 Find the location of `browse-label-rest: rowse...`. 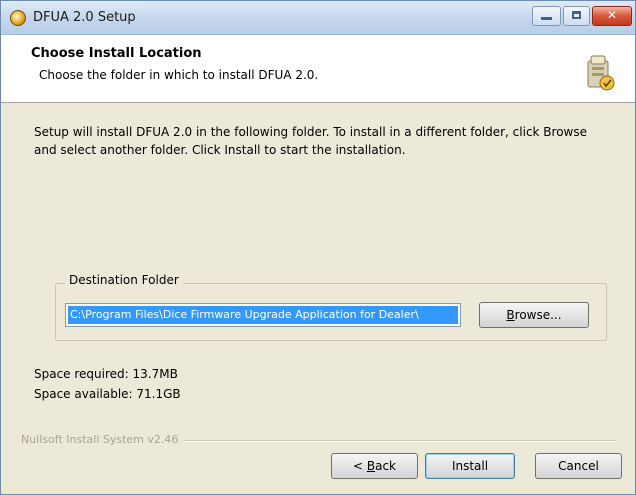

browse-label-rest: rowse... is located at coordinates (538, 315).